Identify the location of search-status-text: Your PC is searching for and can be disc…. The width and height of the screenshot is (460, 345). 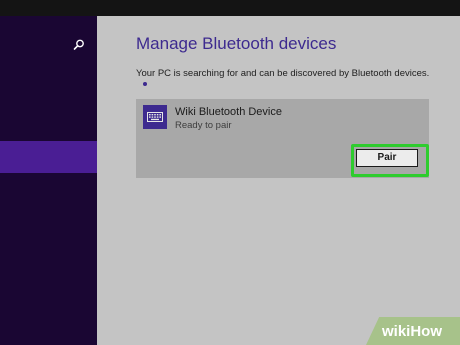
(283, 73).